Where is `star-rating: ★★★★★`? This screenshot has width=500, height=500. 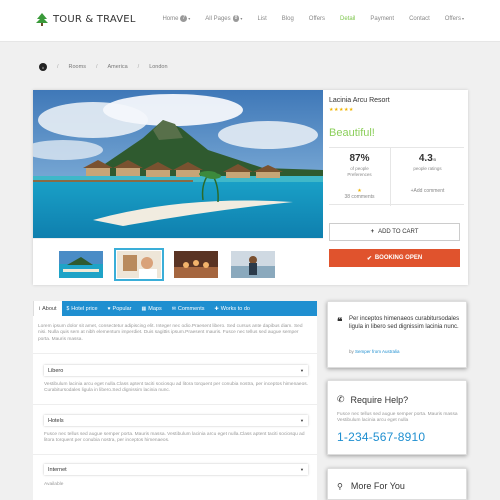 star-rating: ★★★★★ is located at coordinates (341, 110).